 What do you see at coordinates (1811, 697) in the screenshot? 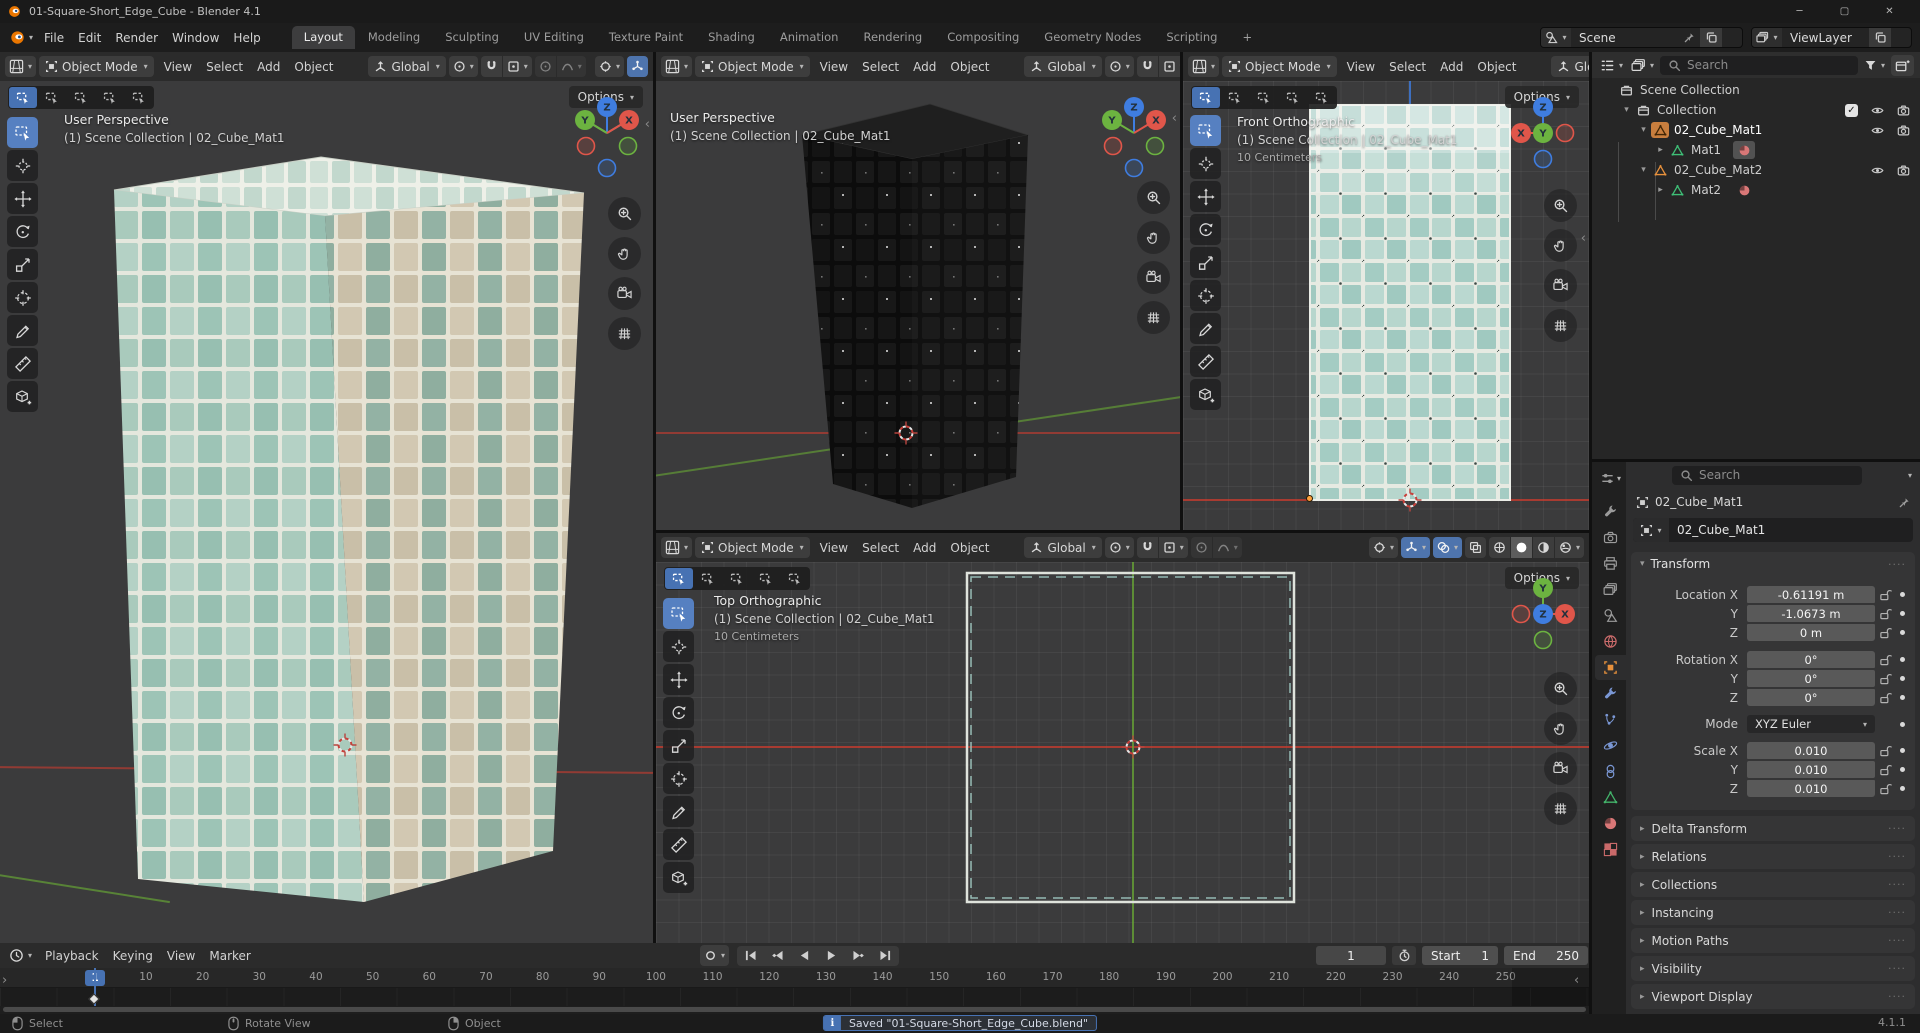
I see `rotation-value-field: 0°` at bounding box center [1811, 697].